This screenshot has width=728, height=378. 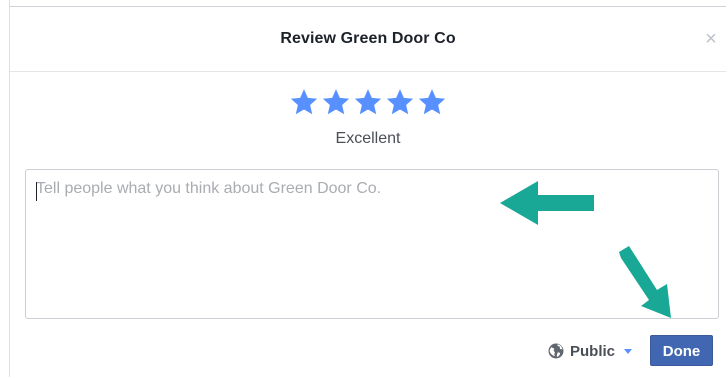 I want to click on star-1-icon, so click(x=304, y=102).